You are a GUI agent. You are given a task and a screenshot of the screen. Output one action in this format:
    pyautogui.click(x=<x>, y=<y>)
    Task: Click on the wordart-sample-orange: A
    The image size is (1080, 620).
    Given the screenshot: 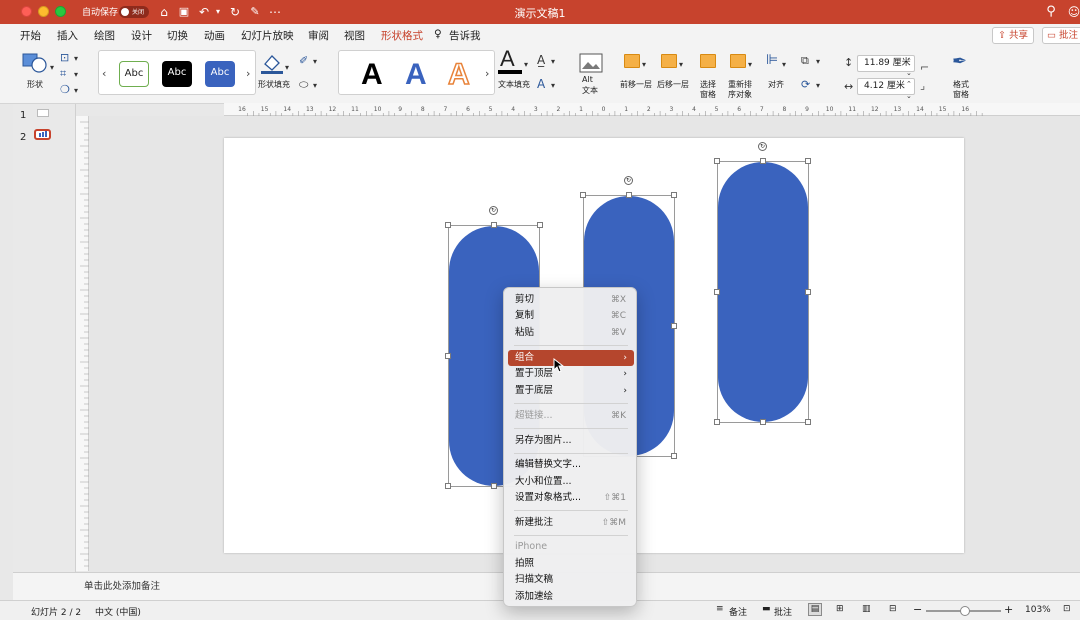 What is the action you would take?
    pyautogui.click(x=458, y=75)
    